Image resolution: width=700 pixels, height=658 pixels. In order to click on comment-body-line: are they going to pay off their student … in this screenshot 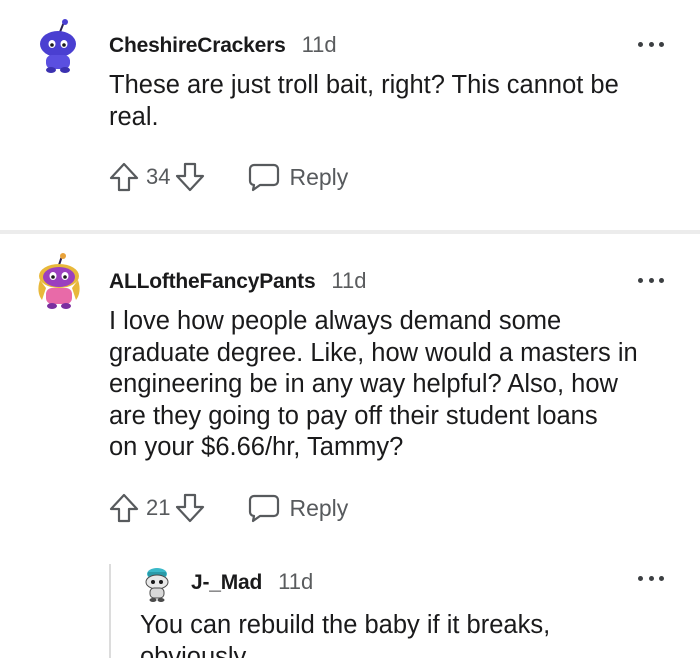, I will do `click(353, 415)`.